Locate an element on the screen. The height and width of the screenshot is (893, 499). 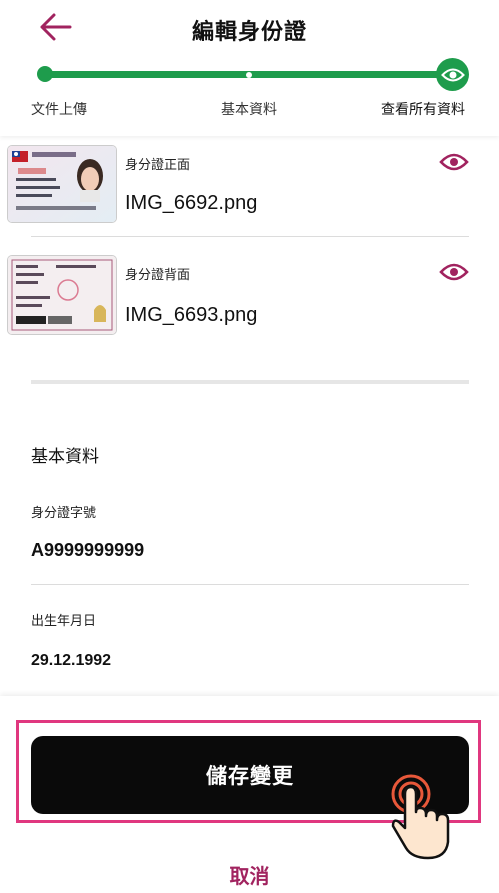
step-label-upload: 文件上傳 is located at coordinates (59, 110).